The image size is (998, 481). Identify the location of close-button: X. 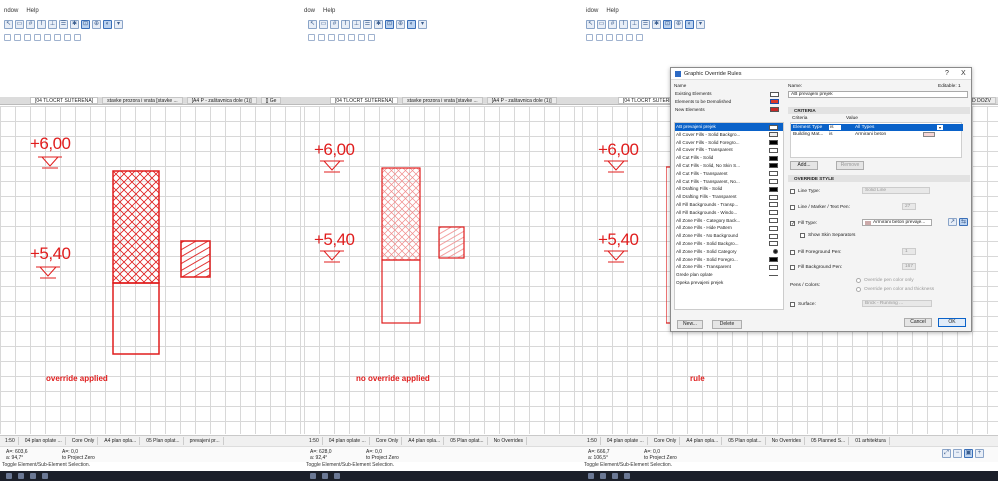
(963, 73).